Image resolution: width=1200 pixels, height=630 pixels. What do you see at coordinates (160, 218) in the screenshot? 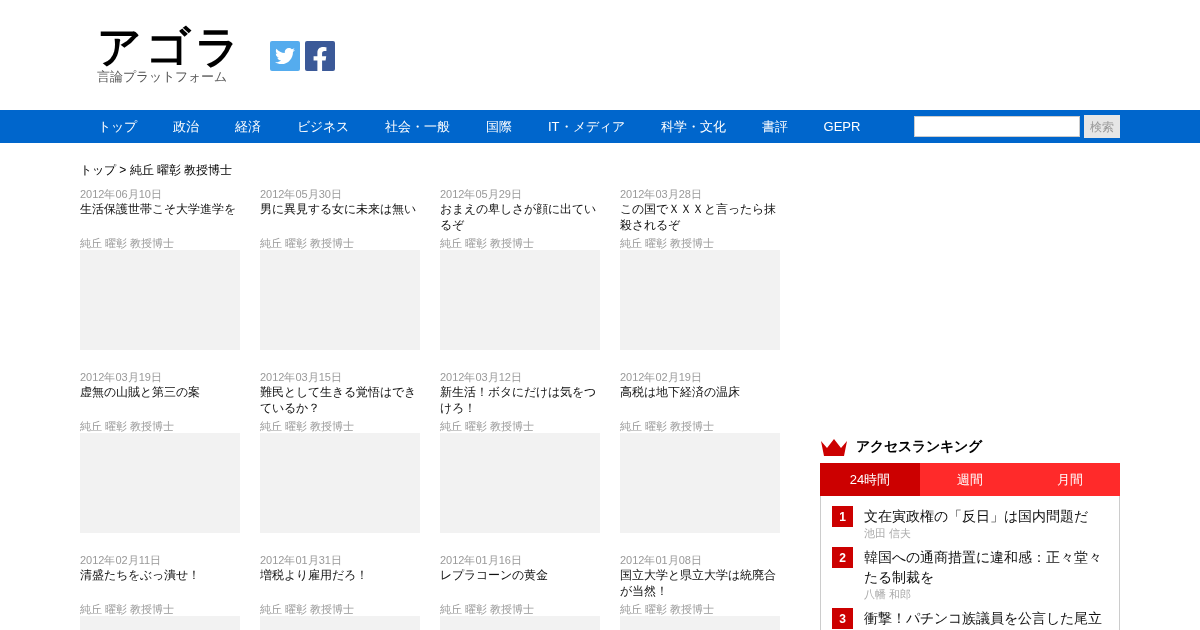
I see `article-title: 生活保護世帯こそ大学進学を` at bounding box center [160, 218].